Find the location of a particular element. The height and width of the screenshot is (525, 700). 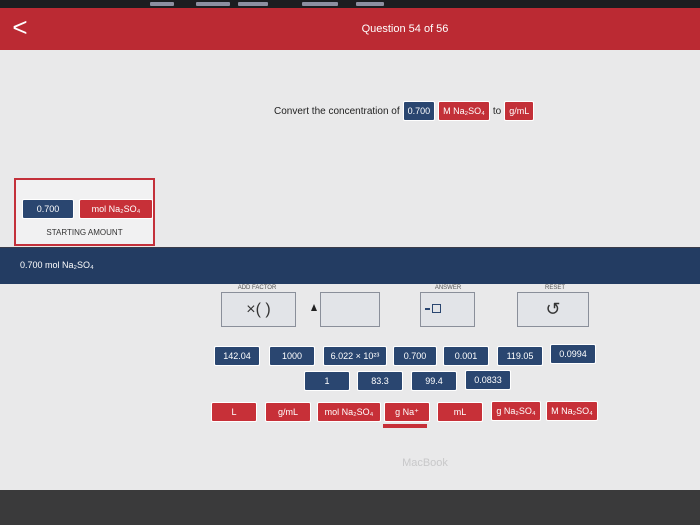

number-tile: 0.0833 is located at coordinates (488, 380).